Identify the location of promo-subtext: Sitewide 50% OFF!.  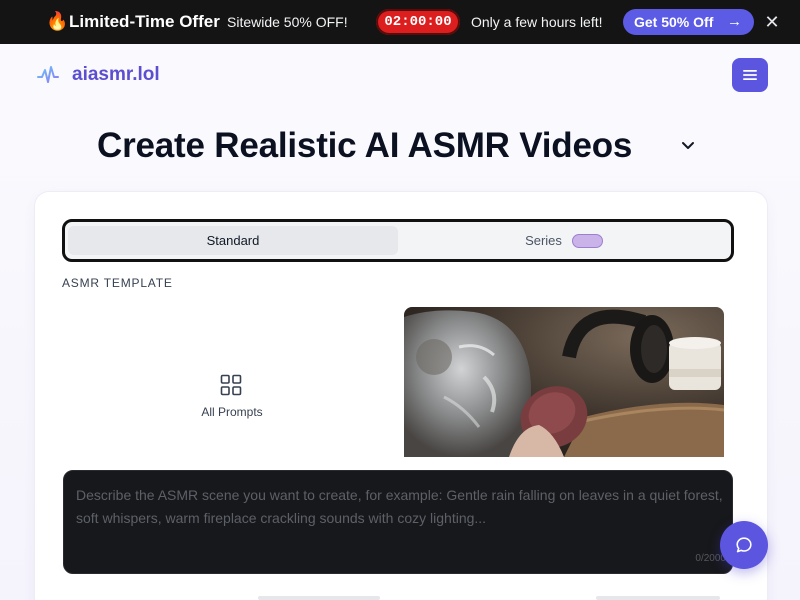
(287, 22).